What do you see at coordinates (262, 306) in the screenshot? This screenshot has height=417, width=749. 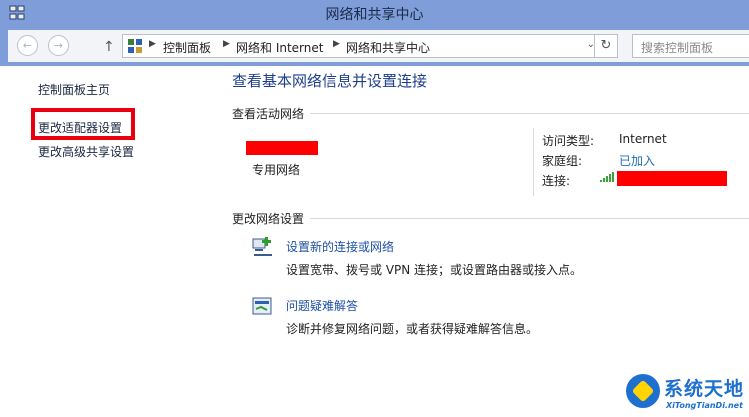 I see `troubleshoot-icon` at bounding box center [262, 306].